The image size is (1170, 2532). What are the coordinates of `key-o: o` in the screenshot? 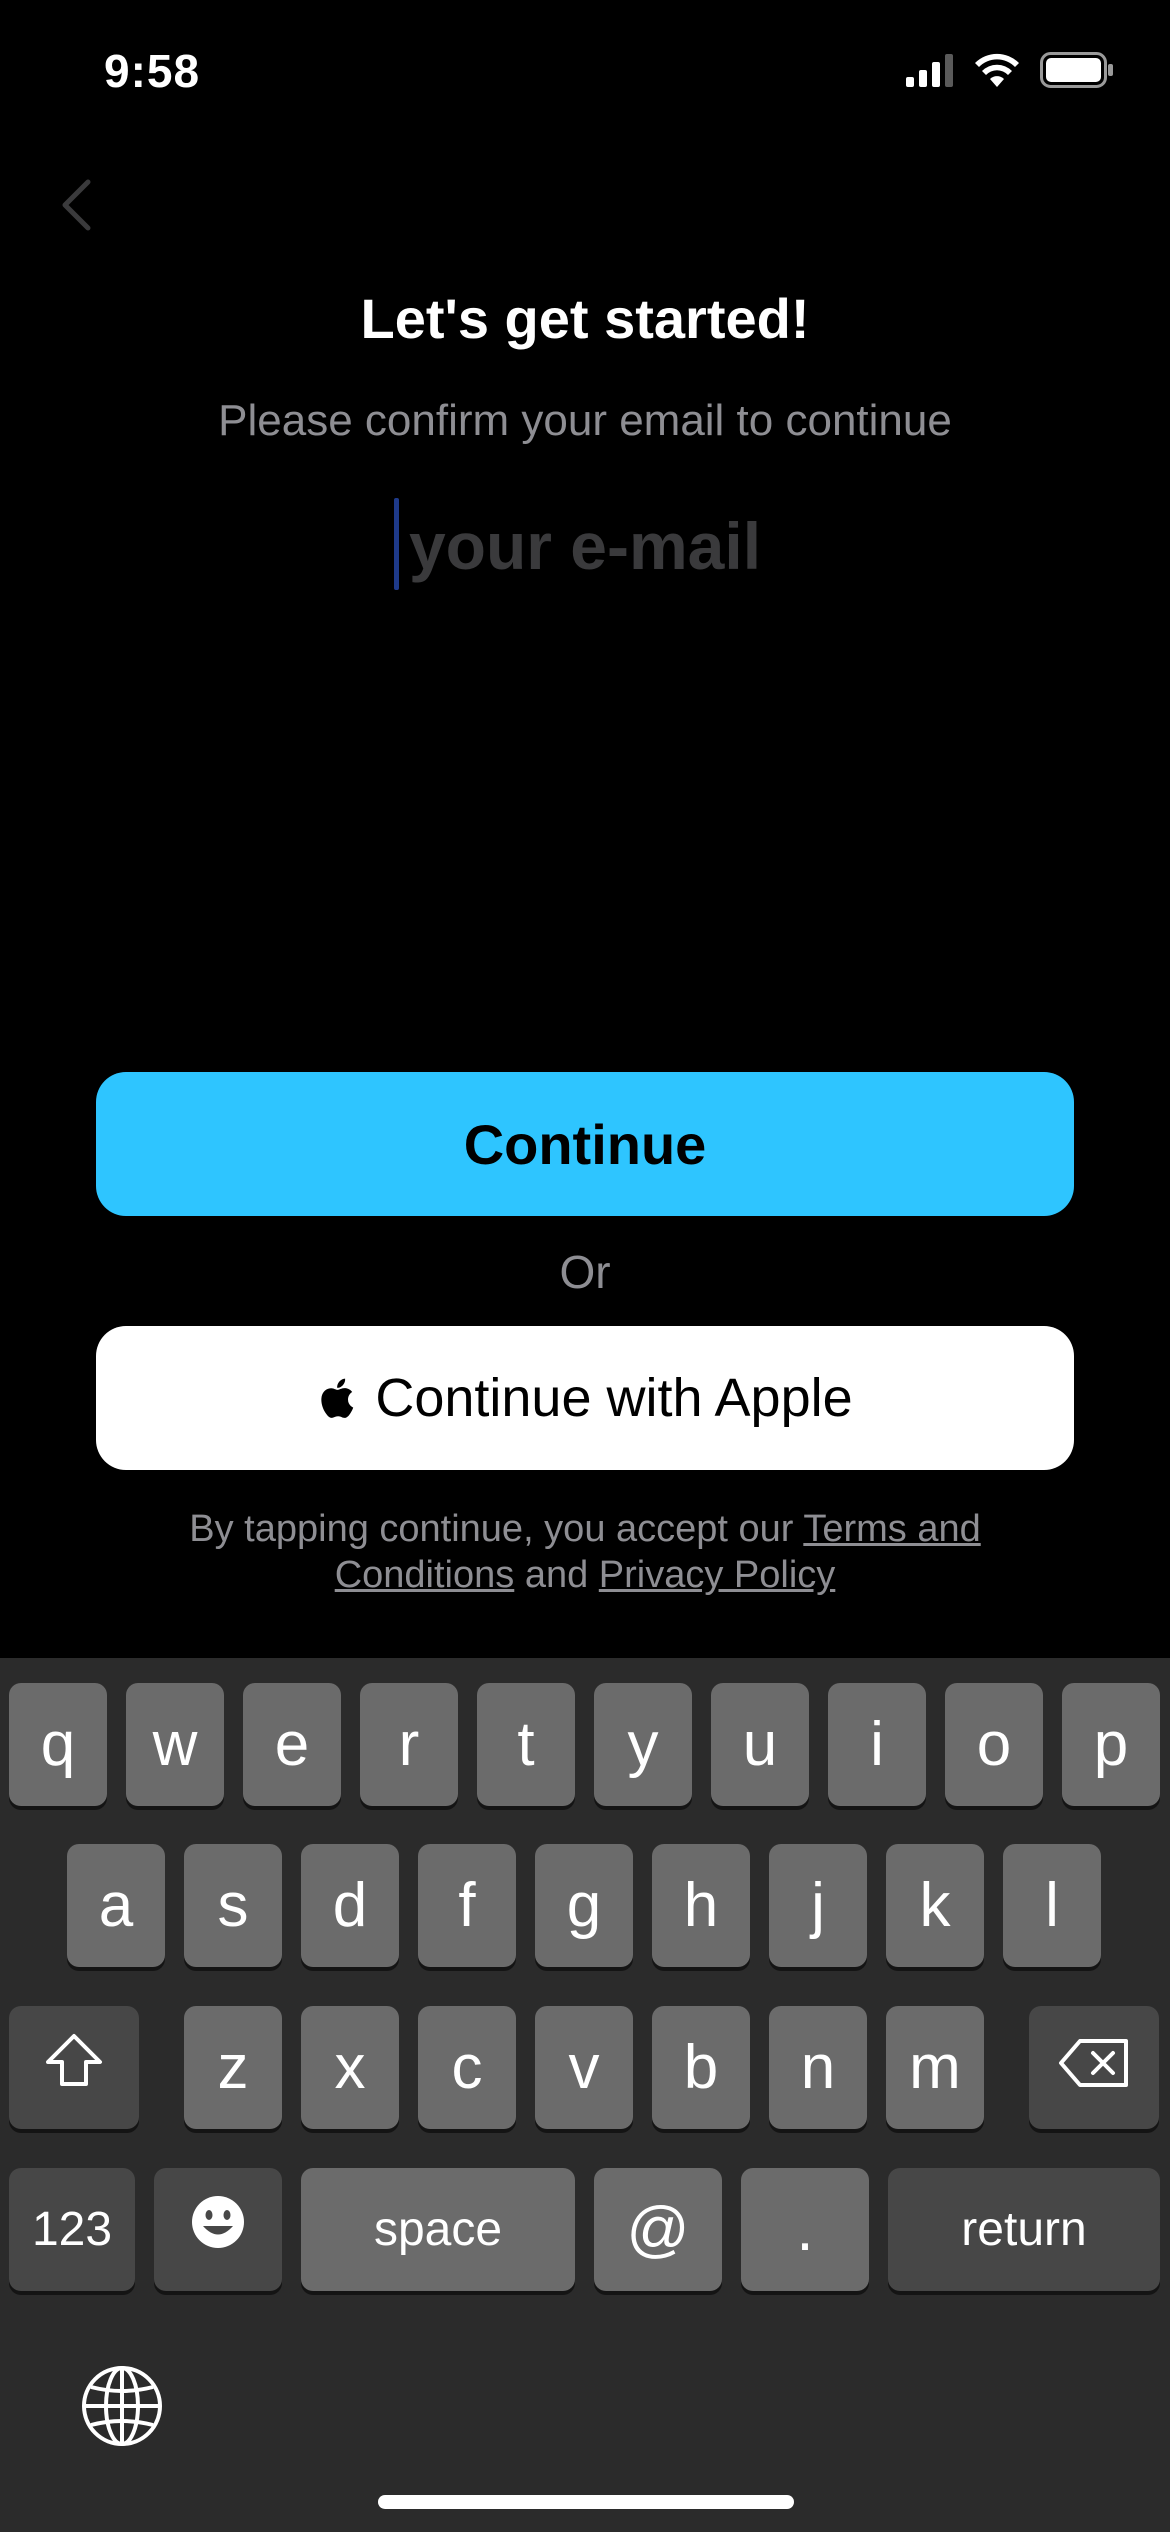 It's located at (994, 1744).